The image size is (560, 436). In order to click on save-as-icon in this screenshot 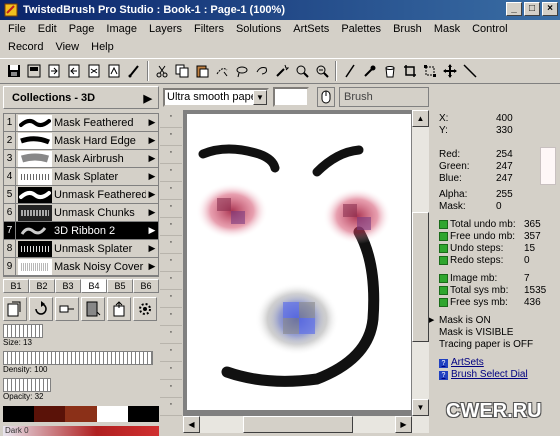, I will do `click(33, 71)`.